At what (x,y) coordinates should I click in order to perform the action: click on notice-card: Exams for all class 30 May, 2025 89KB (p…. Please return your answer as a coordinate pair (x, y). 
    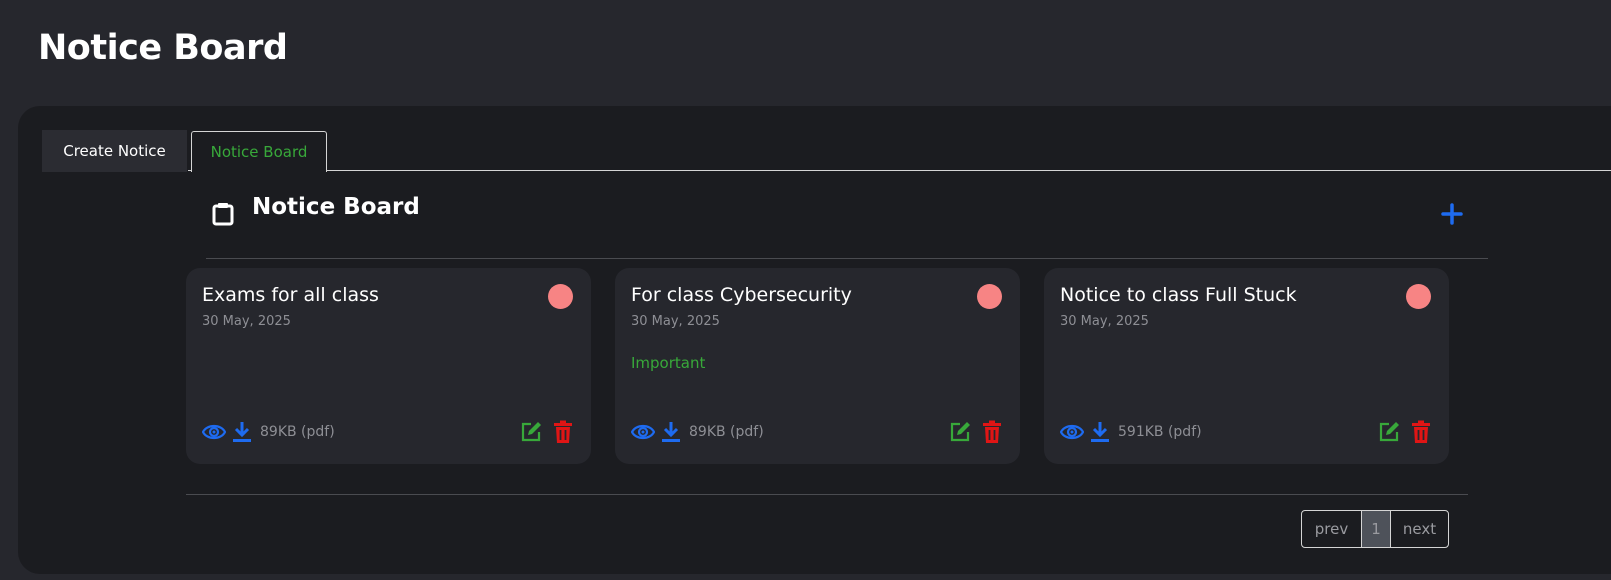
    Looking at the image, I should click on (388, 366).